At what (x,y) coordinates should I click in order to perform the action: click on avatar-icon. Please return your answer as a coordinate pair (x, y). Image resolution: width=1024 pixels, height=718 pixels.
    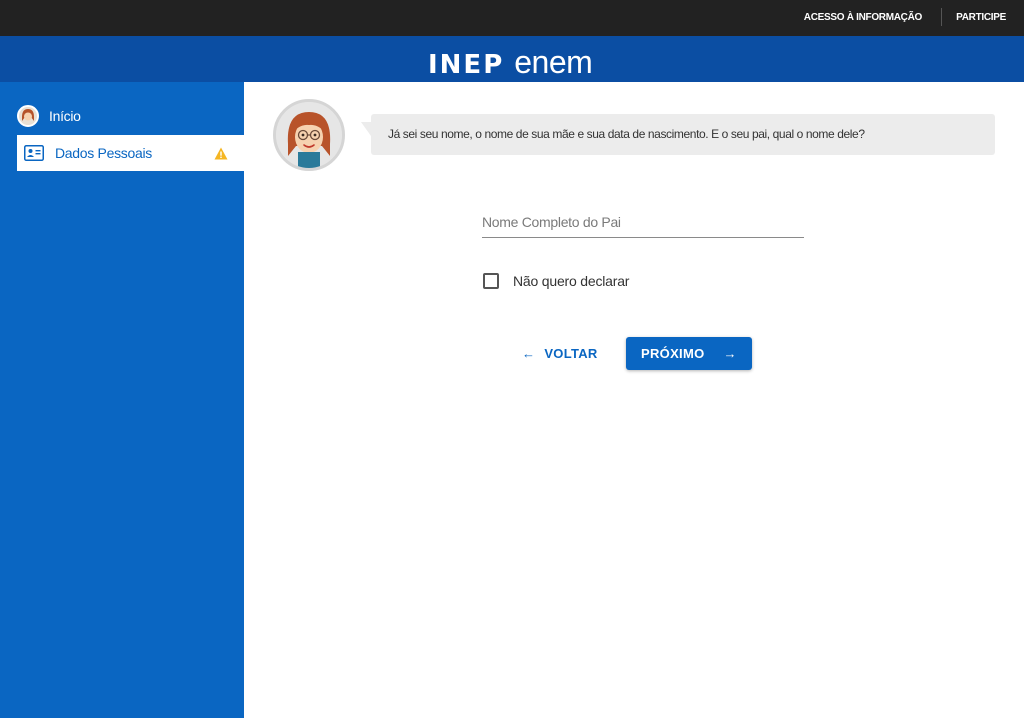
    Looking at the image, I should click on (28, 116).